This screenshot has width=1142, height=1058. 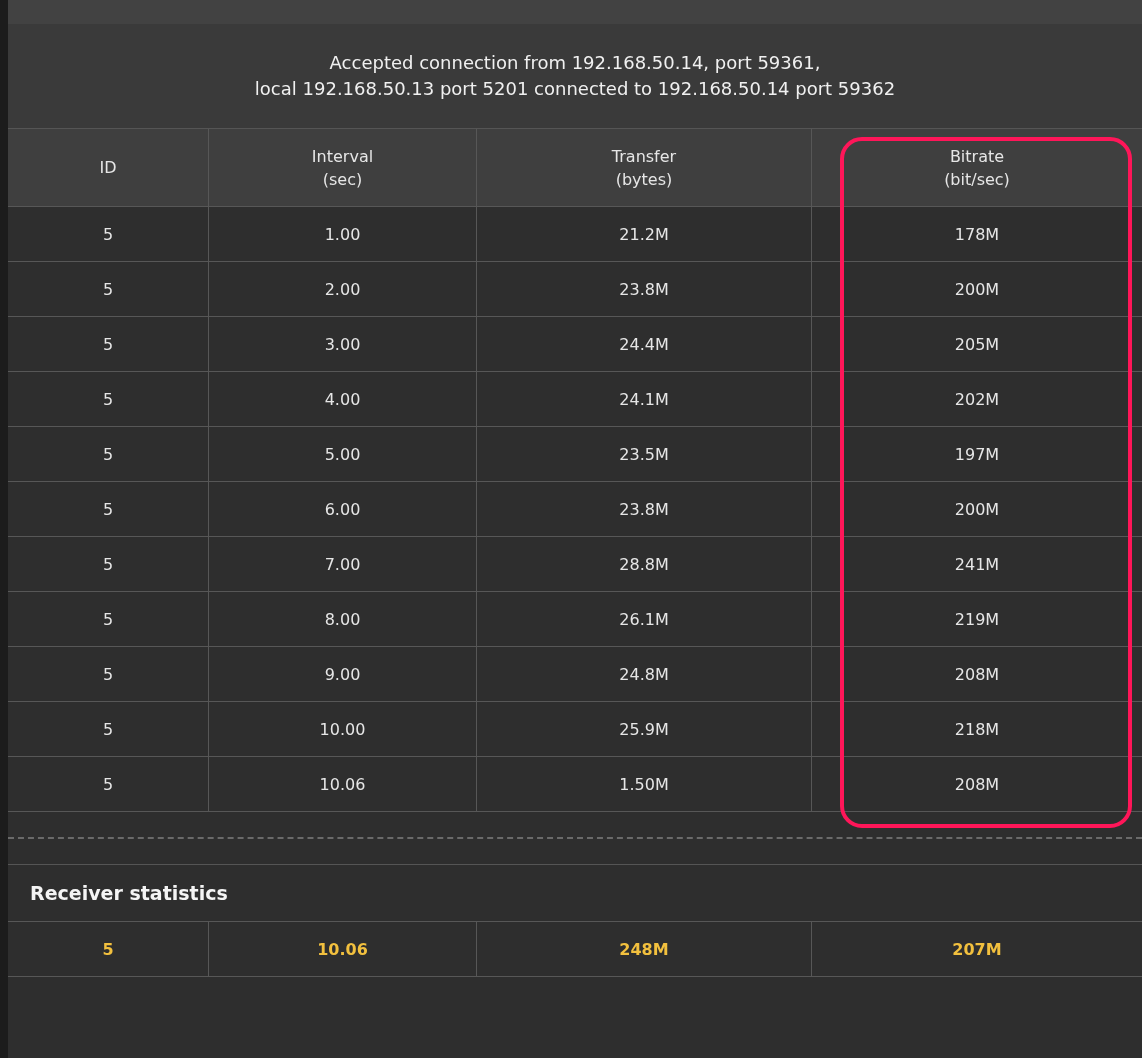 I want to click on table-cell: 3.00, so click(x=342, y=344).